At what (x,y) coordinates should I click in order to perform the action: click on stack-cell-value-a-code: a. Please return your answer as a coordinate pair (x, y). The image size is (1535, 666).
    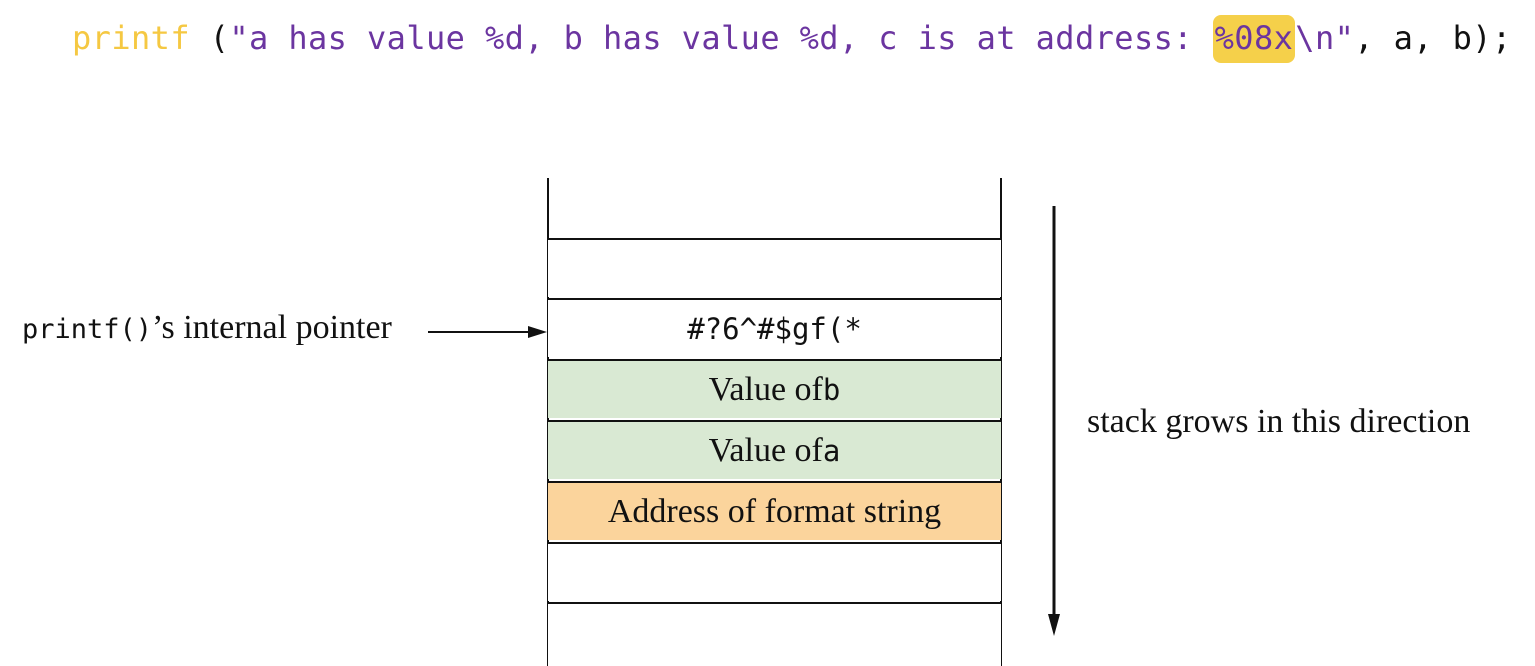
    Looking at the image, I should click on (831, 450).